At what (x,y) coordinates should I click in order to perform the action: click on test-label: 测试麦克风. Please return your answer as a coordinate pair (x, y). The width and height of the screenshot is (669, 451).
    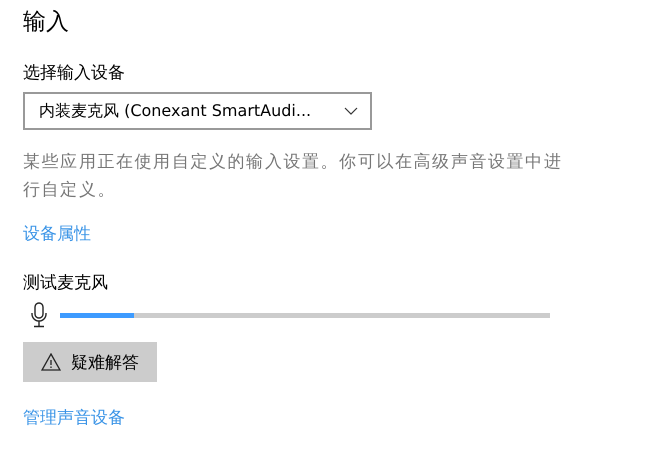
    Looking at the image, I should click on (65, 283).